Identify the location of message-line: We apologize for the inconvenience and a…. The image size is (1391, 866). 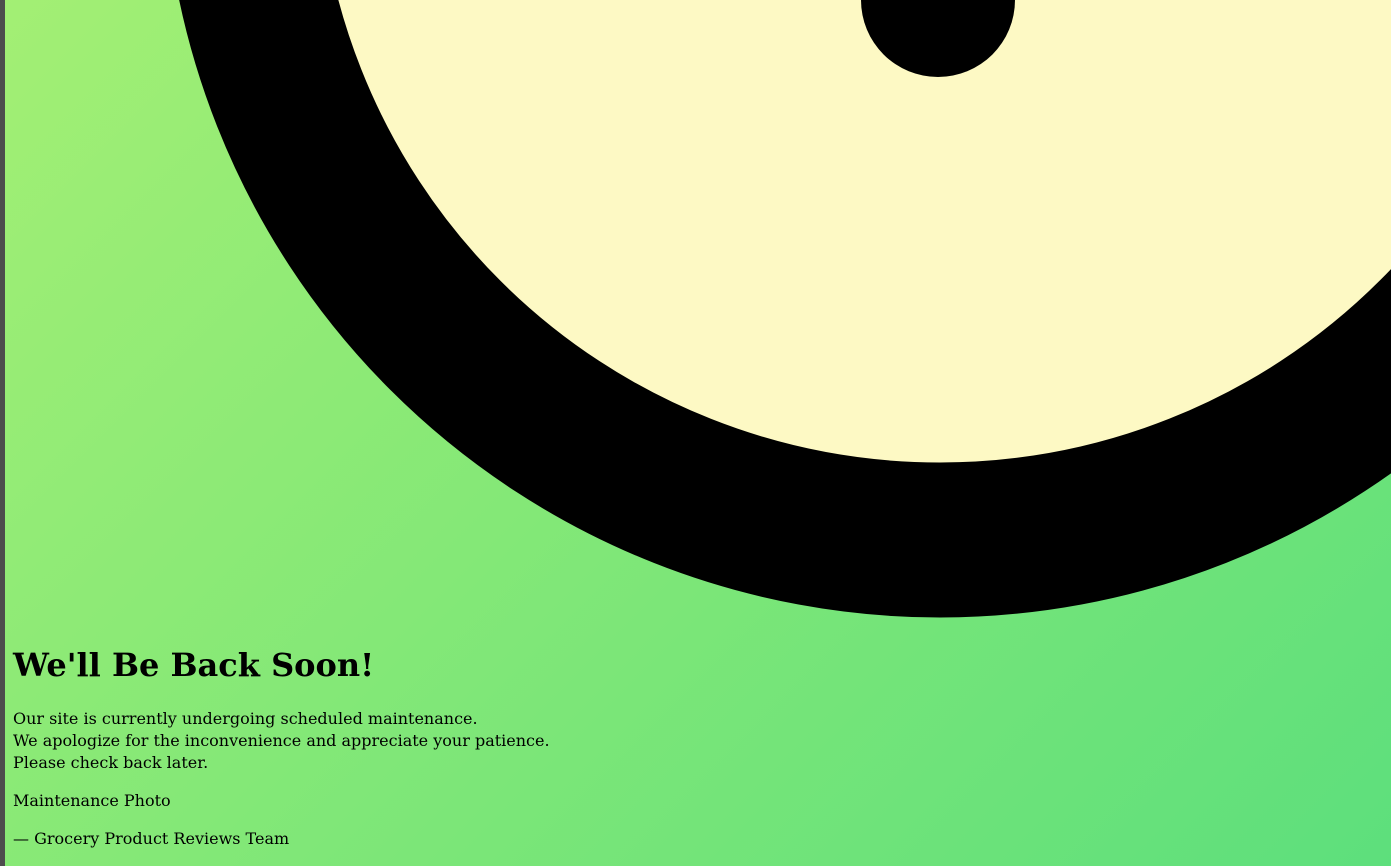
(281, 740).